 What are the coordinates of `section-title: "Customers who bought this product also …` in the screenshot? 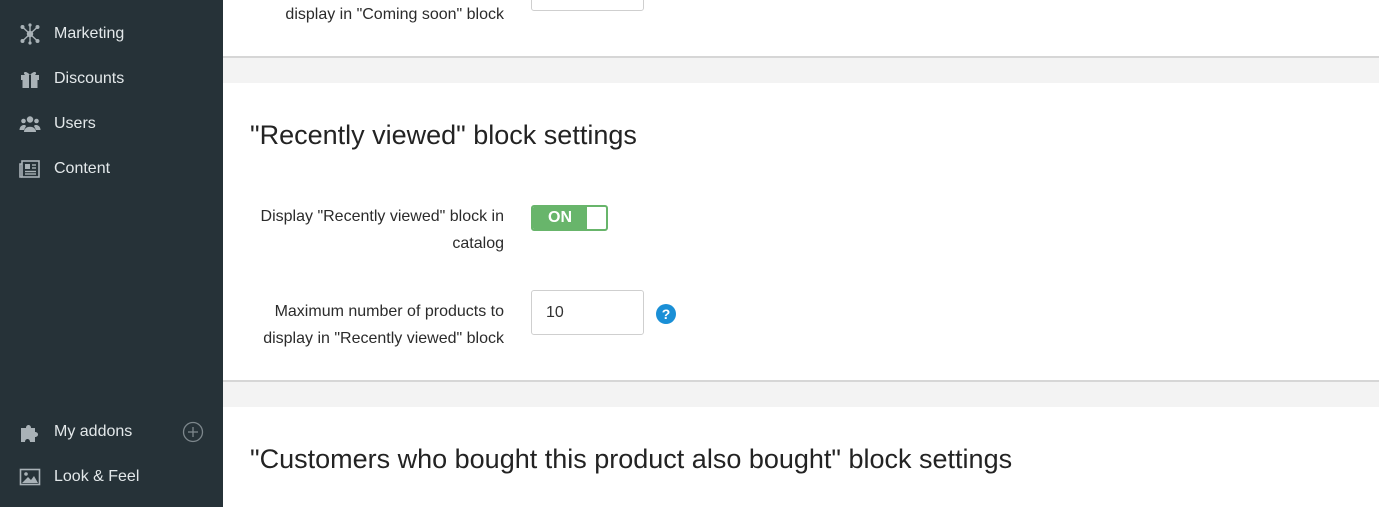 It's located at (631, 459).